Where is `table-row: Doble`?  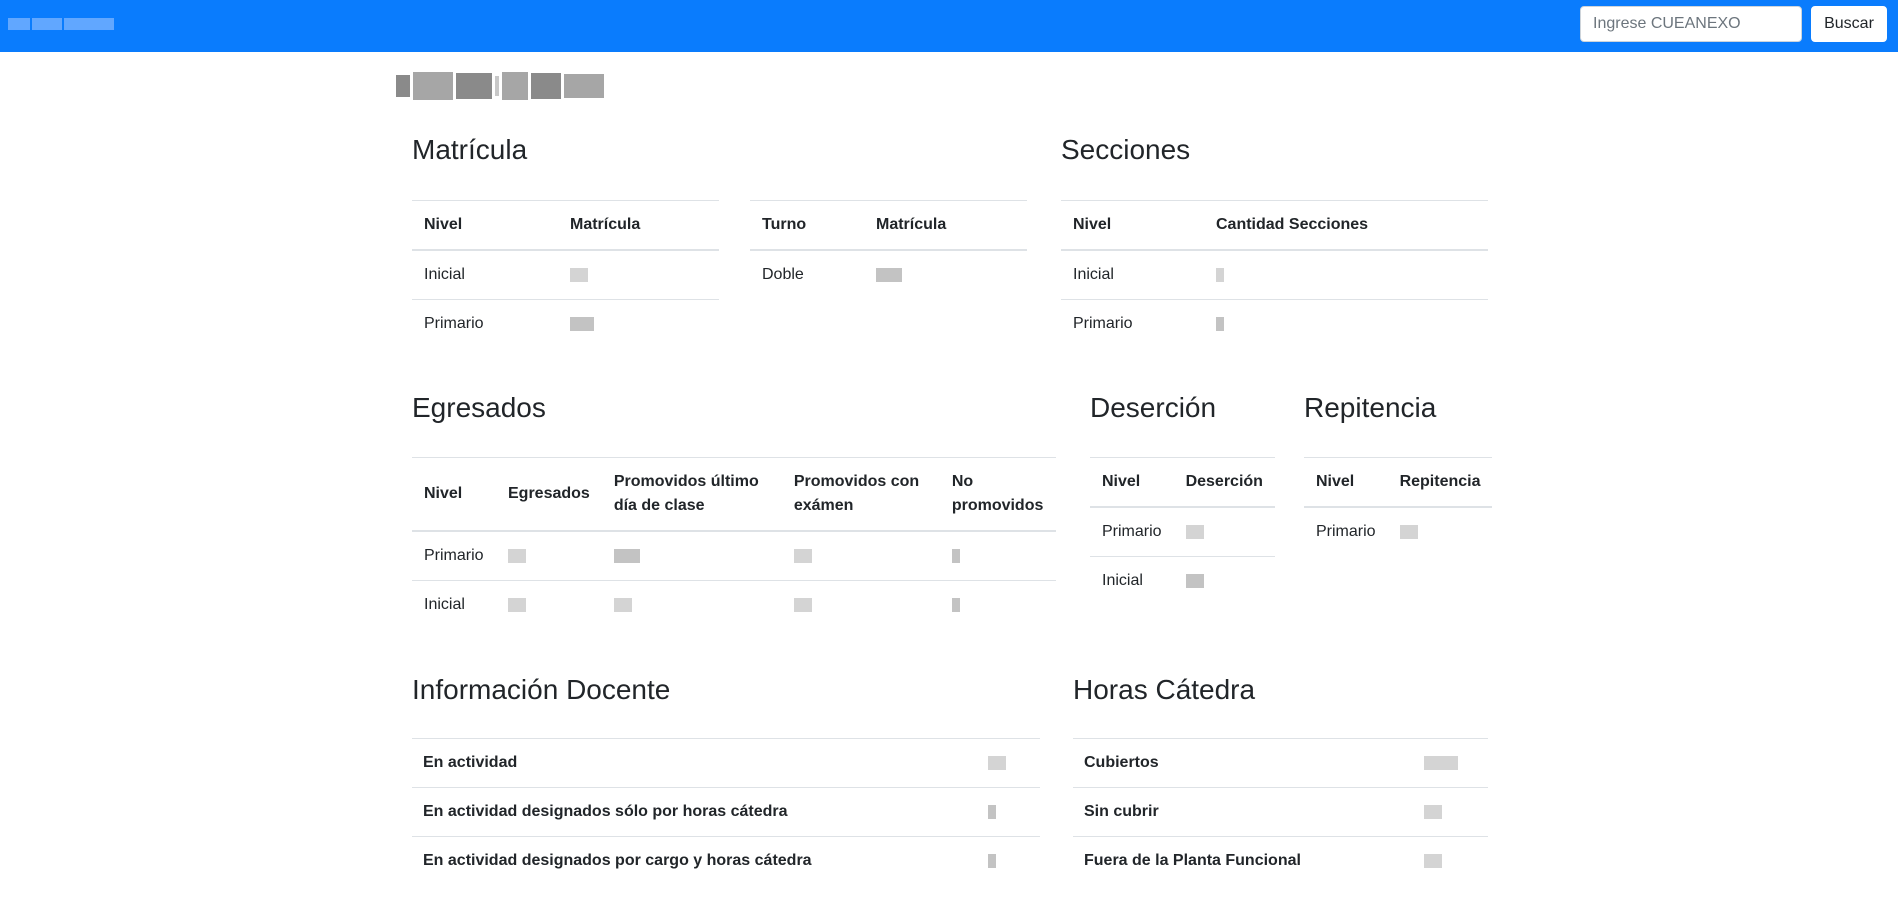 table-row: Doble is located at coordinates (888, 274).